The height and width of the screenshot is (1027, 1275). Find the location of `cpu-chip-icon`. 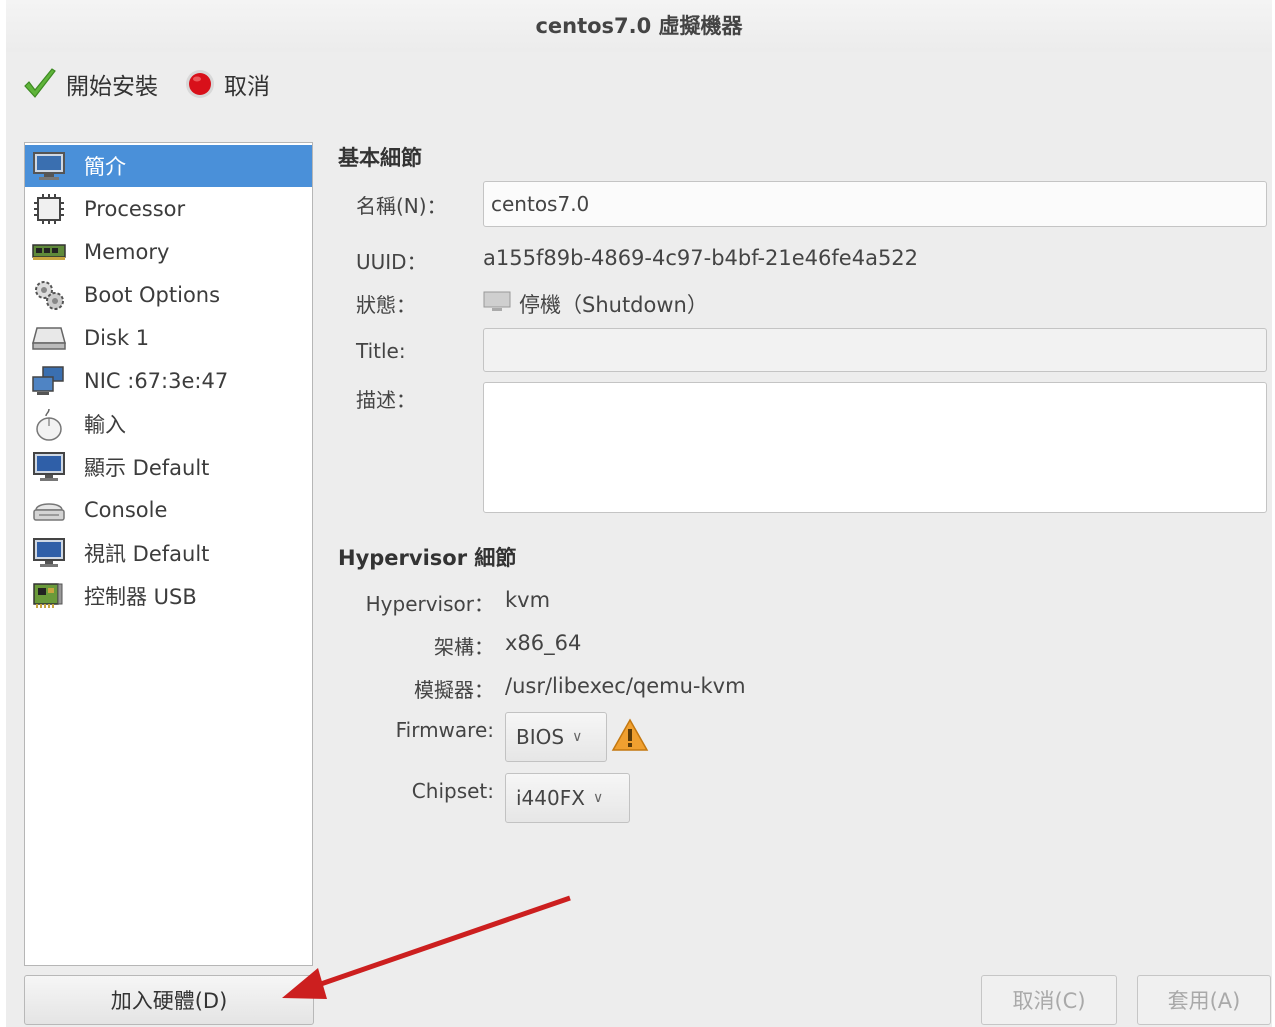

cpu-chip-icon is located at coordinates (49, 209).